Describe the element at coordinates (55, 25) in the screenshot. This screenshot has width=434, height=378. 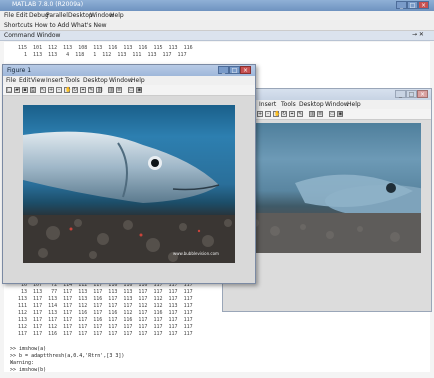
I see `shortcuts-label: Shortcuts How to Add What's New` at that location.